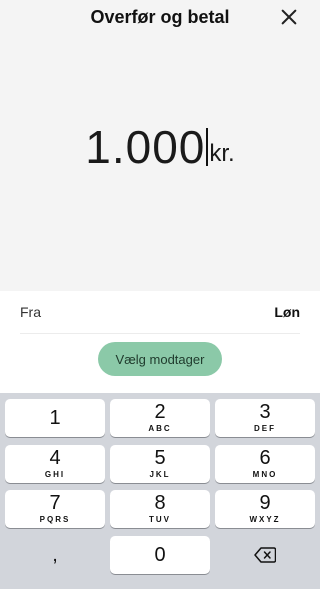 This screenshot has height=589, width=320. What do you see at coordinates (30, 312) in the screenshot?
I see `from-label: Fra` at bounding box center [30, 312].